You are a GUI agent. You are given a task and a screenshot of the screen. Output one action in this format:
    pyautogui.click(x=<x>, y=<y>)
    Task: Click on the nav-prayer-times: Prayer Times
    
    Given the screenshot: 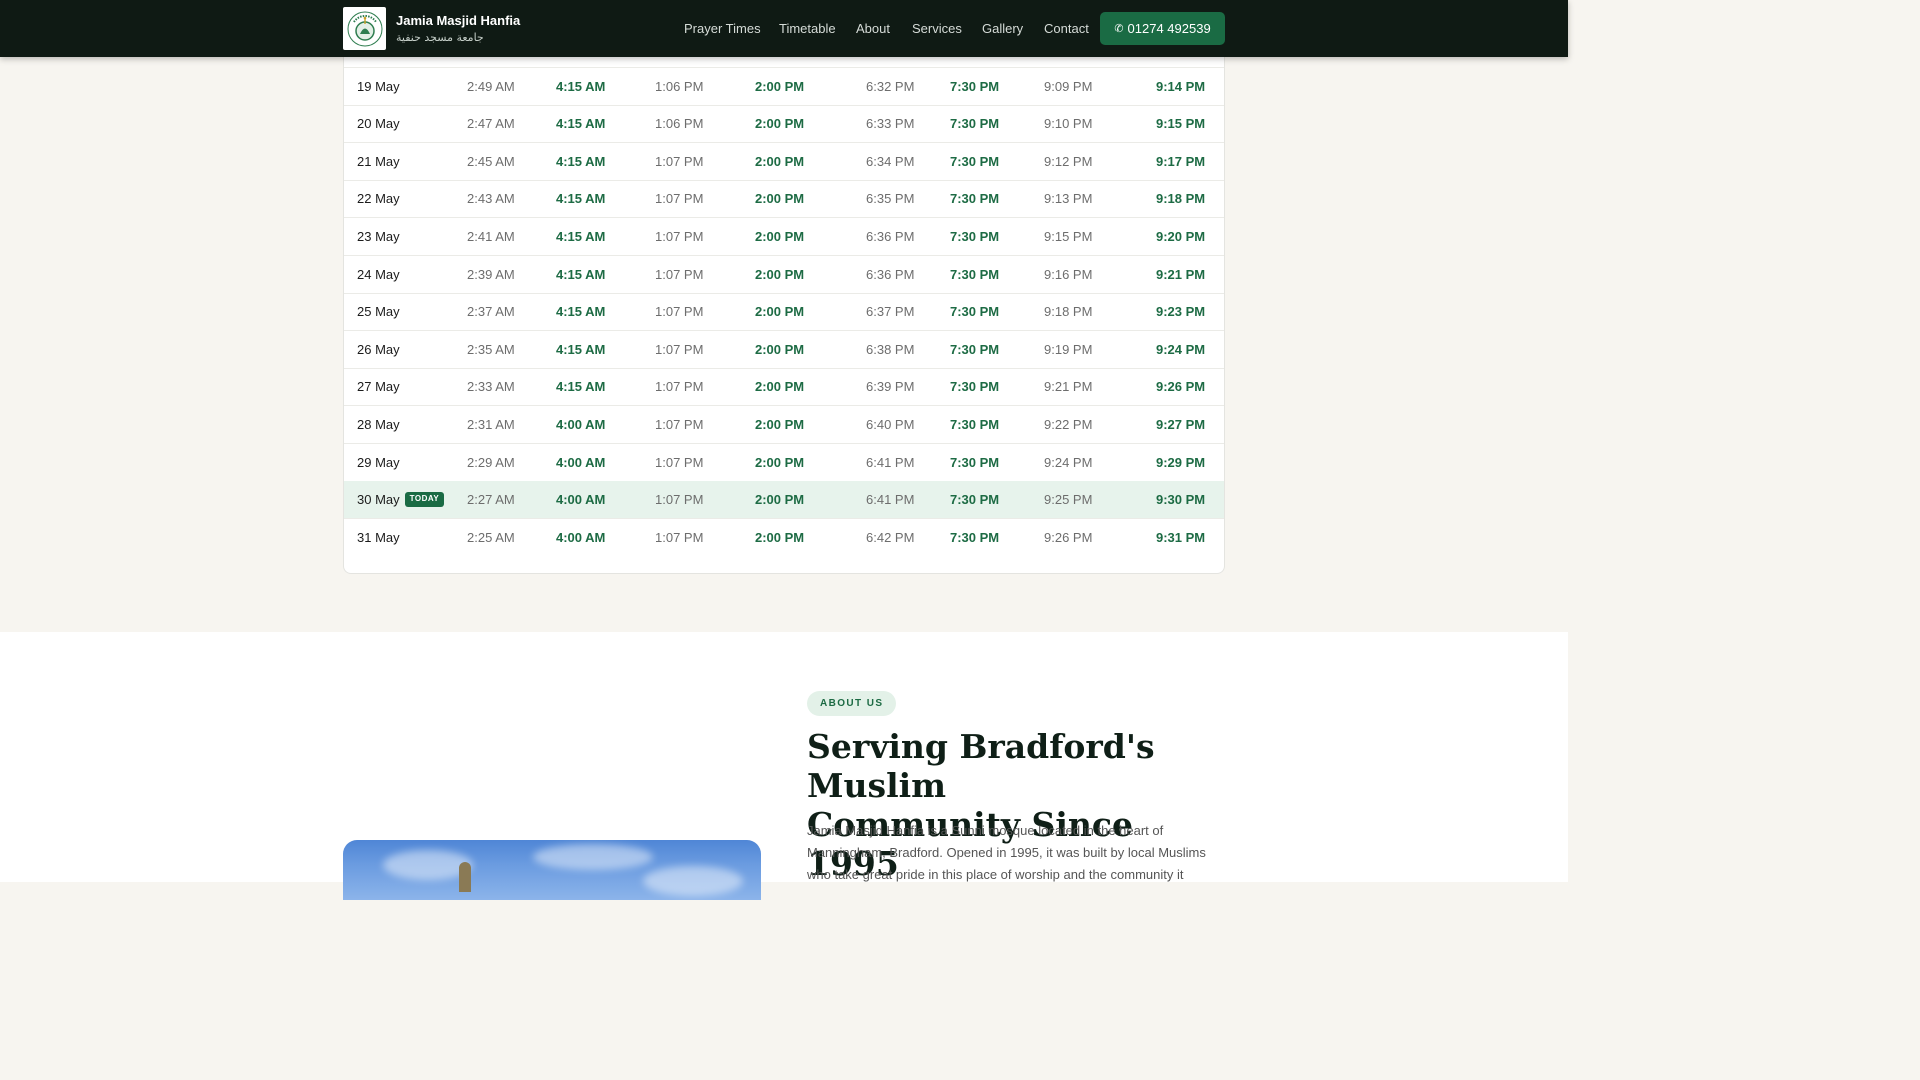 What is the action you would take?
    pyautogui.click(x=722, y=28)
    